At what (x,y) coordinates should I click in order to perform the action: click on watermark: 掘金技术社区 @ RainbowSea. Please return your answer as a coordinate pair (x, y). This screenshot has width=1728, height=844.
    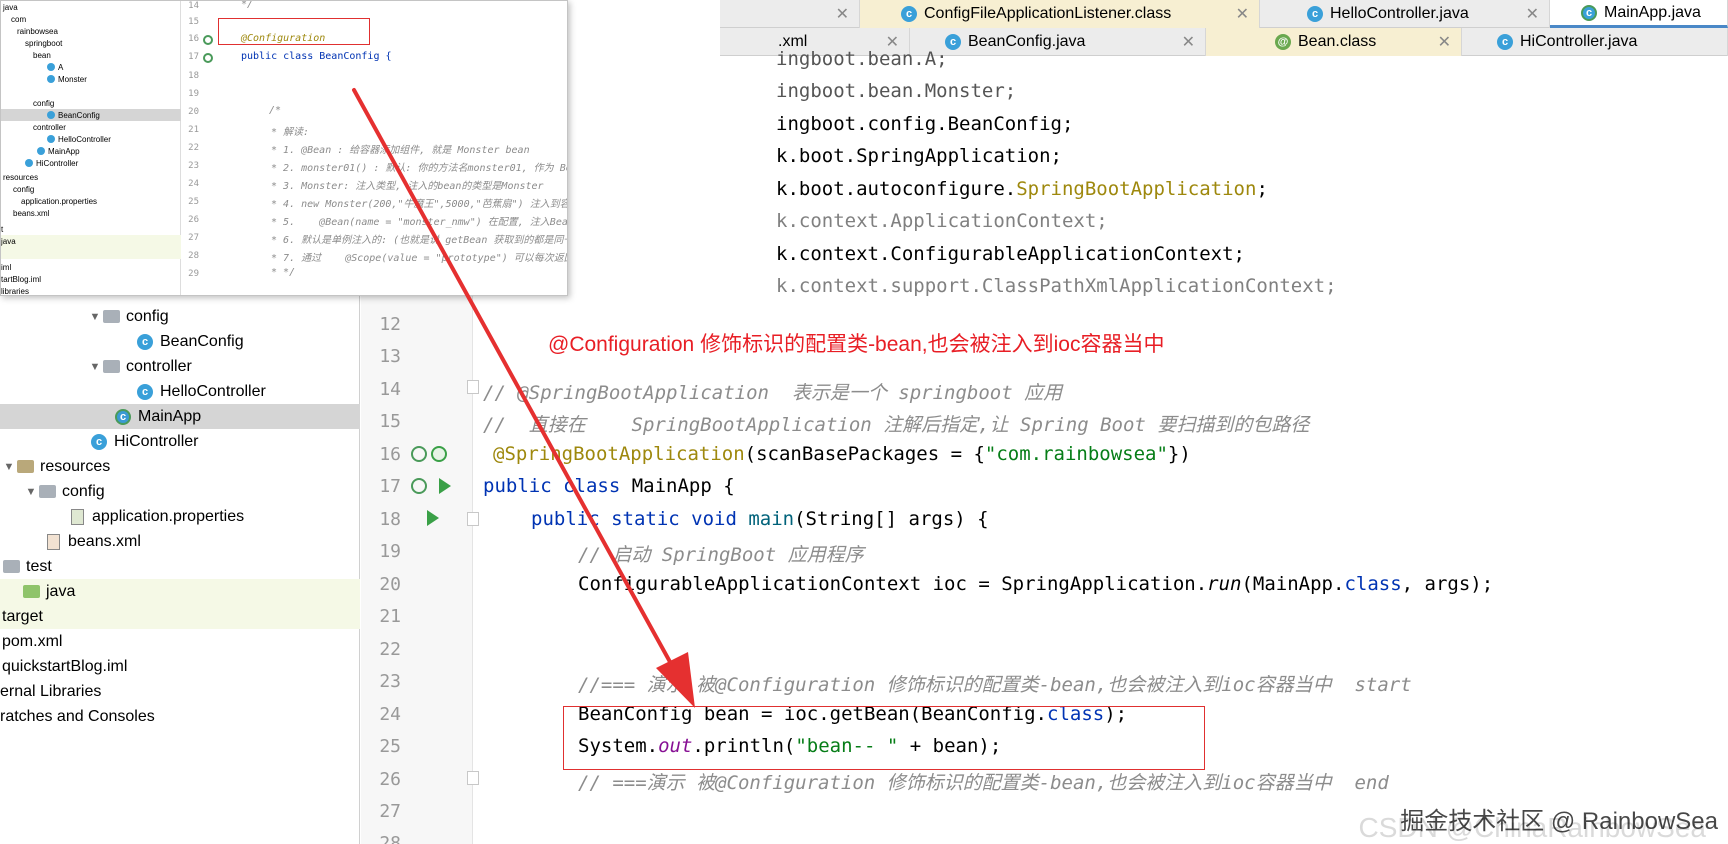
    Looking at the image, I should click on (1559, 821).